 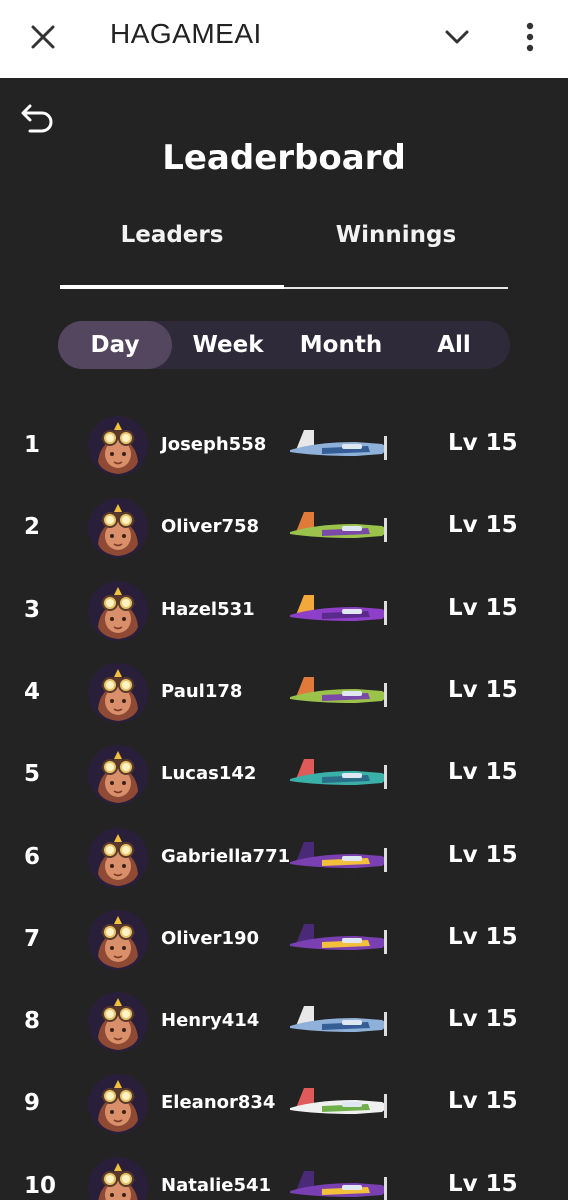 I want to click on purple-jet-icon, so click(x=339, y=611).